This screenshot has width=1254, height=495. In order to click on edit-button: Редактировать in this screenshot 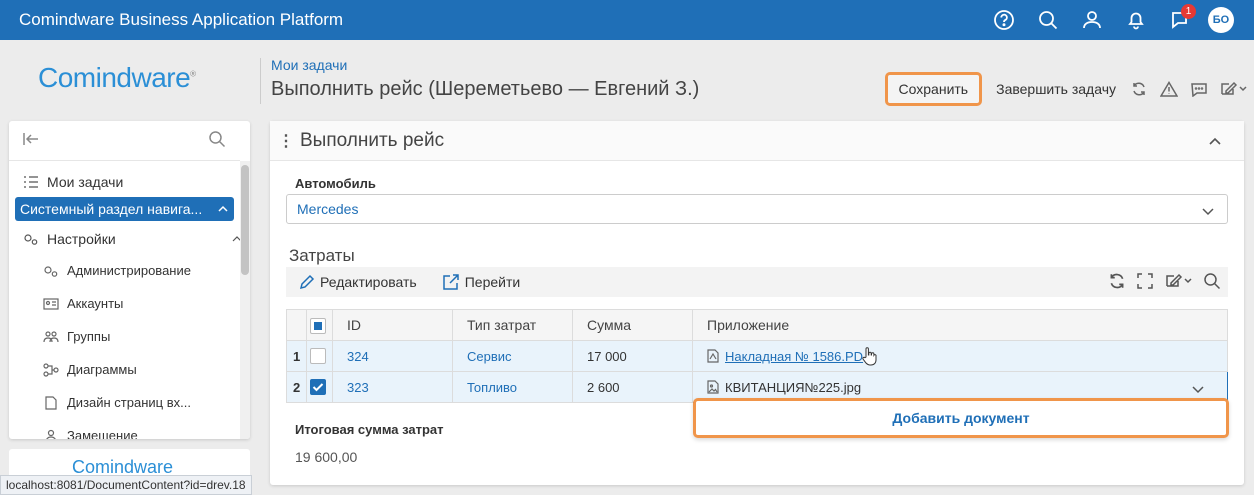, I will do `click(358, 282)`.